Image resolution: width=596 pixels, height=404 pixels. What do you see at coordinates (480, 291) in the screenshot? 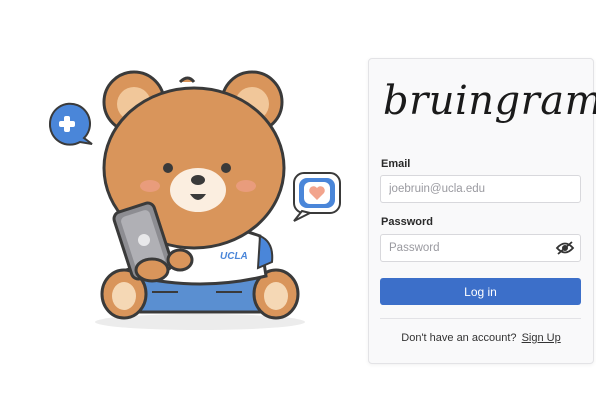
I see `login-button: Log in` at bounding box center [480, 291].